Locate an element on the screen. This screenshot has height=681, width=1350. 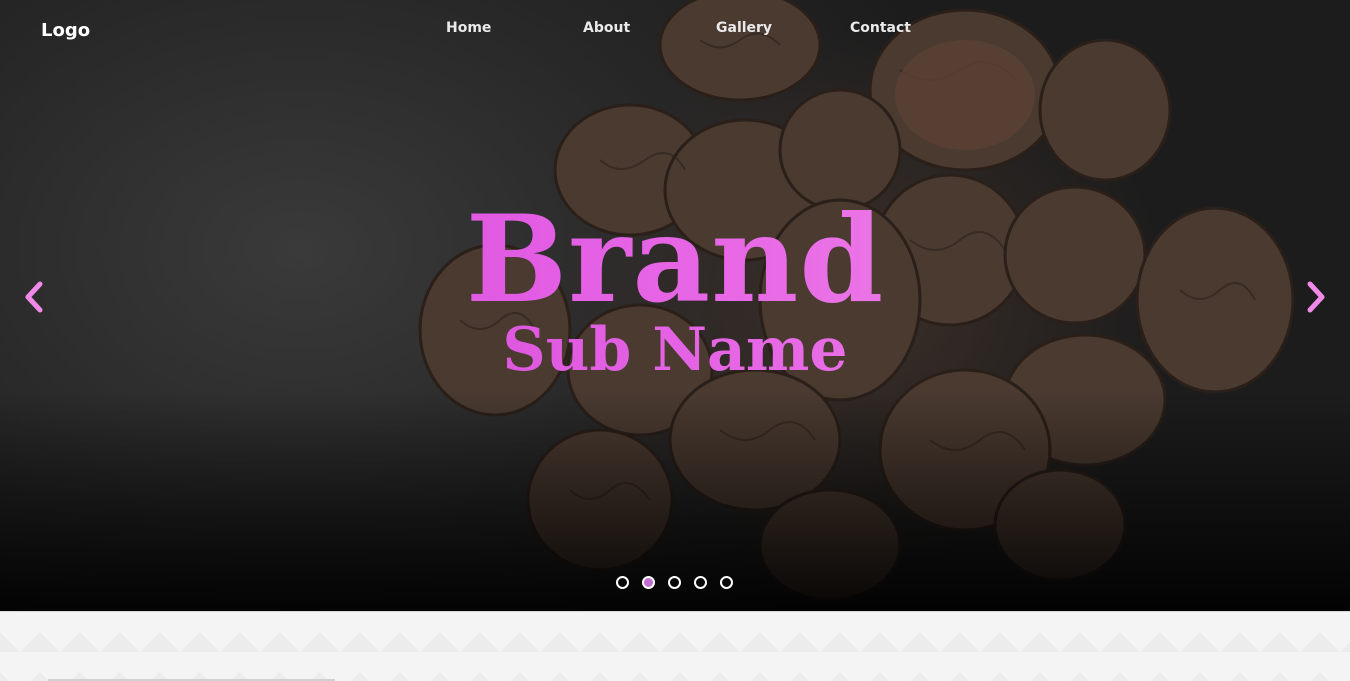
nav-home: Home is located at coordinates (468, 28).